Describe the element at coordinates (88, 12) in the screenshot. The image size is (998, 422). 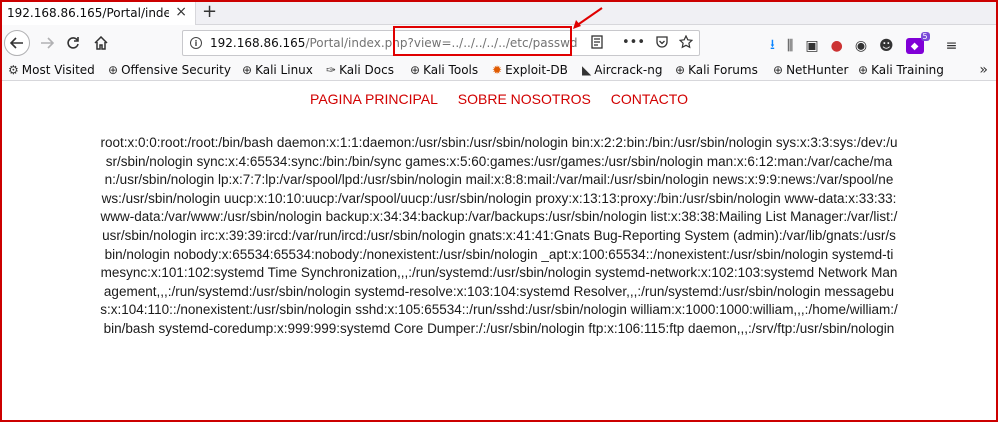
I see `tab-title: 192.168.86.165/Portal/index` at that location.